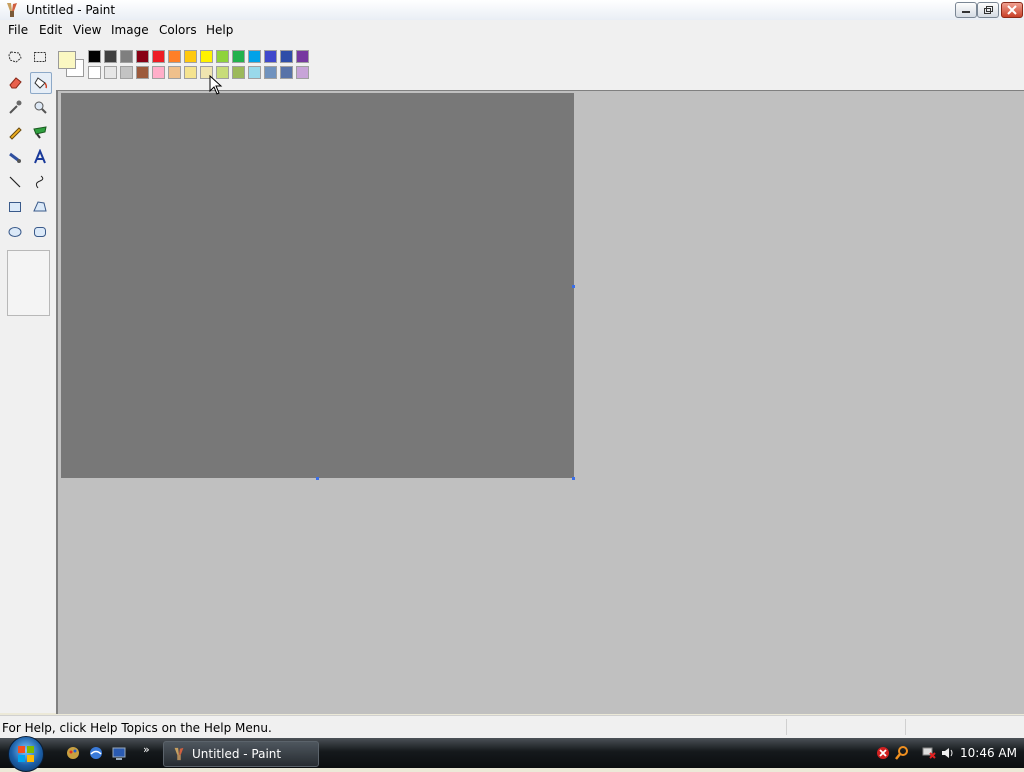 The width and height of the screenshot is (1024, 772). I want to click on text-tool, so click(40, 157).